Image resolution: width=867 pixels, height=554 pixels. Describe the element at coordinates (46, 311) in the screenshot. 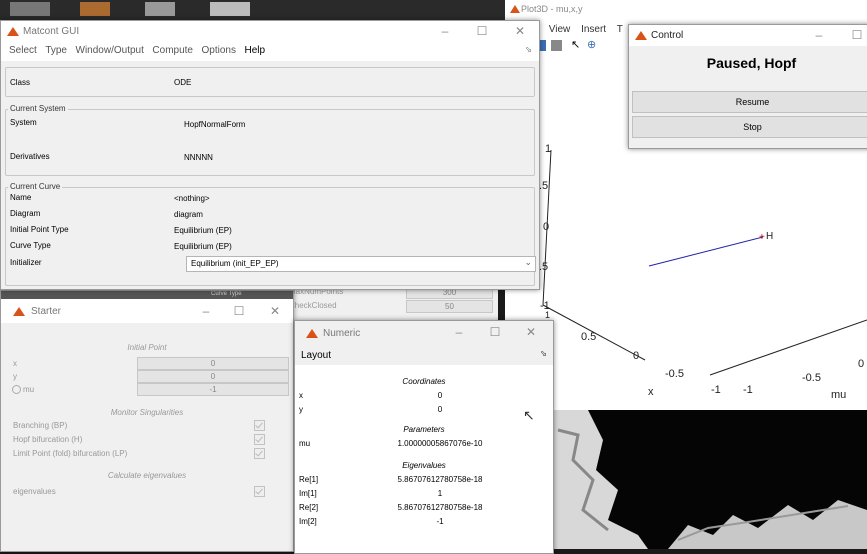

I see `starter-title: Starter` at that location.